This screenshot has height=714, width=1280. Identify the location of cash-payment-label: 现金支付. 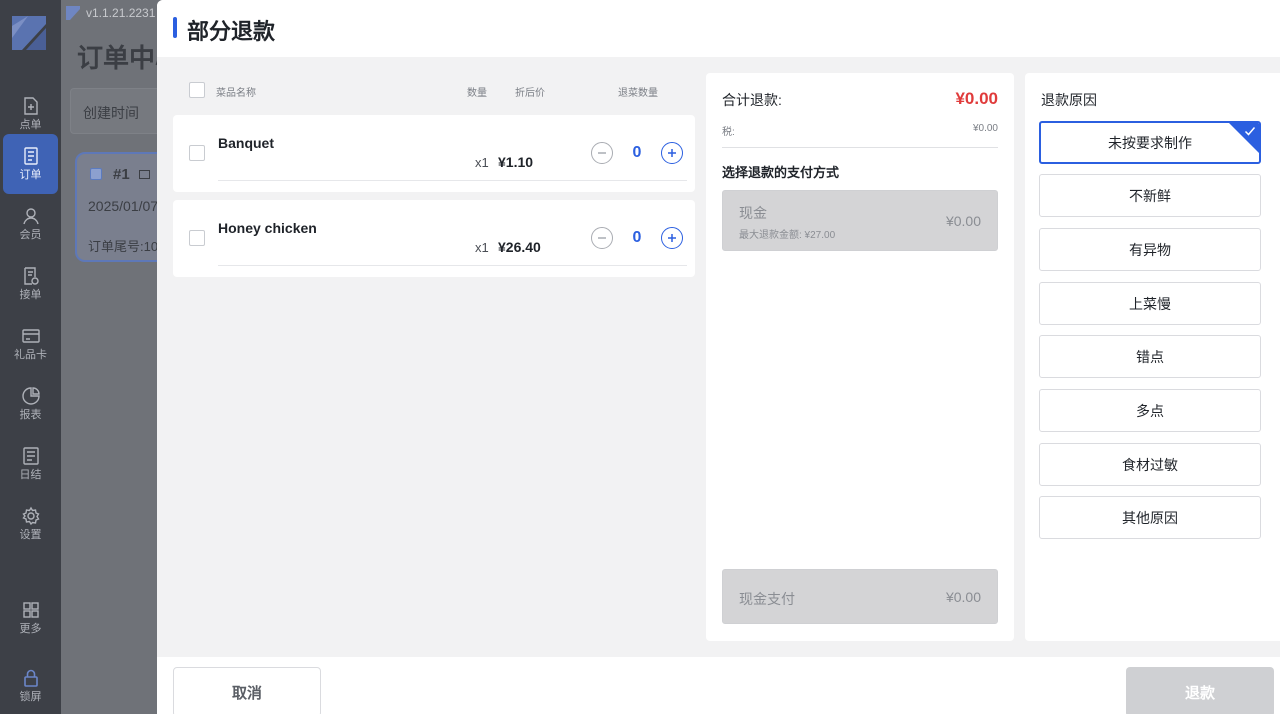
(767, 599).